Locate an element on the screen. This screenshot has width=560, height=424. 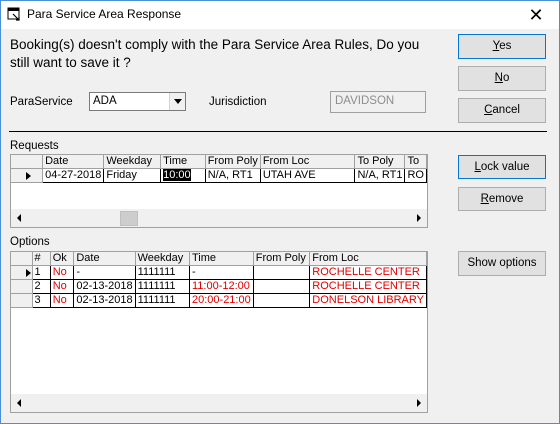
cell-time: 11:00-12:00 is located at coordinates (221, 286).